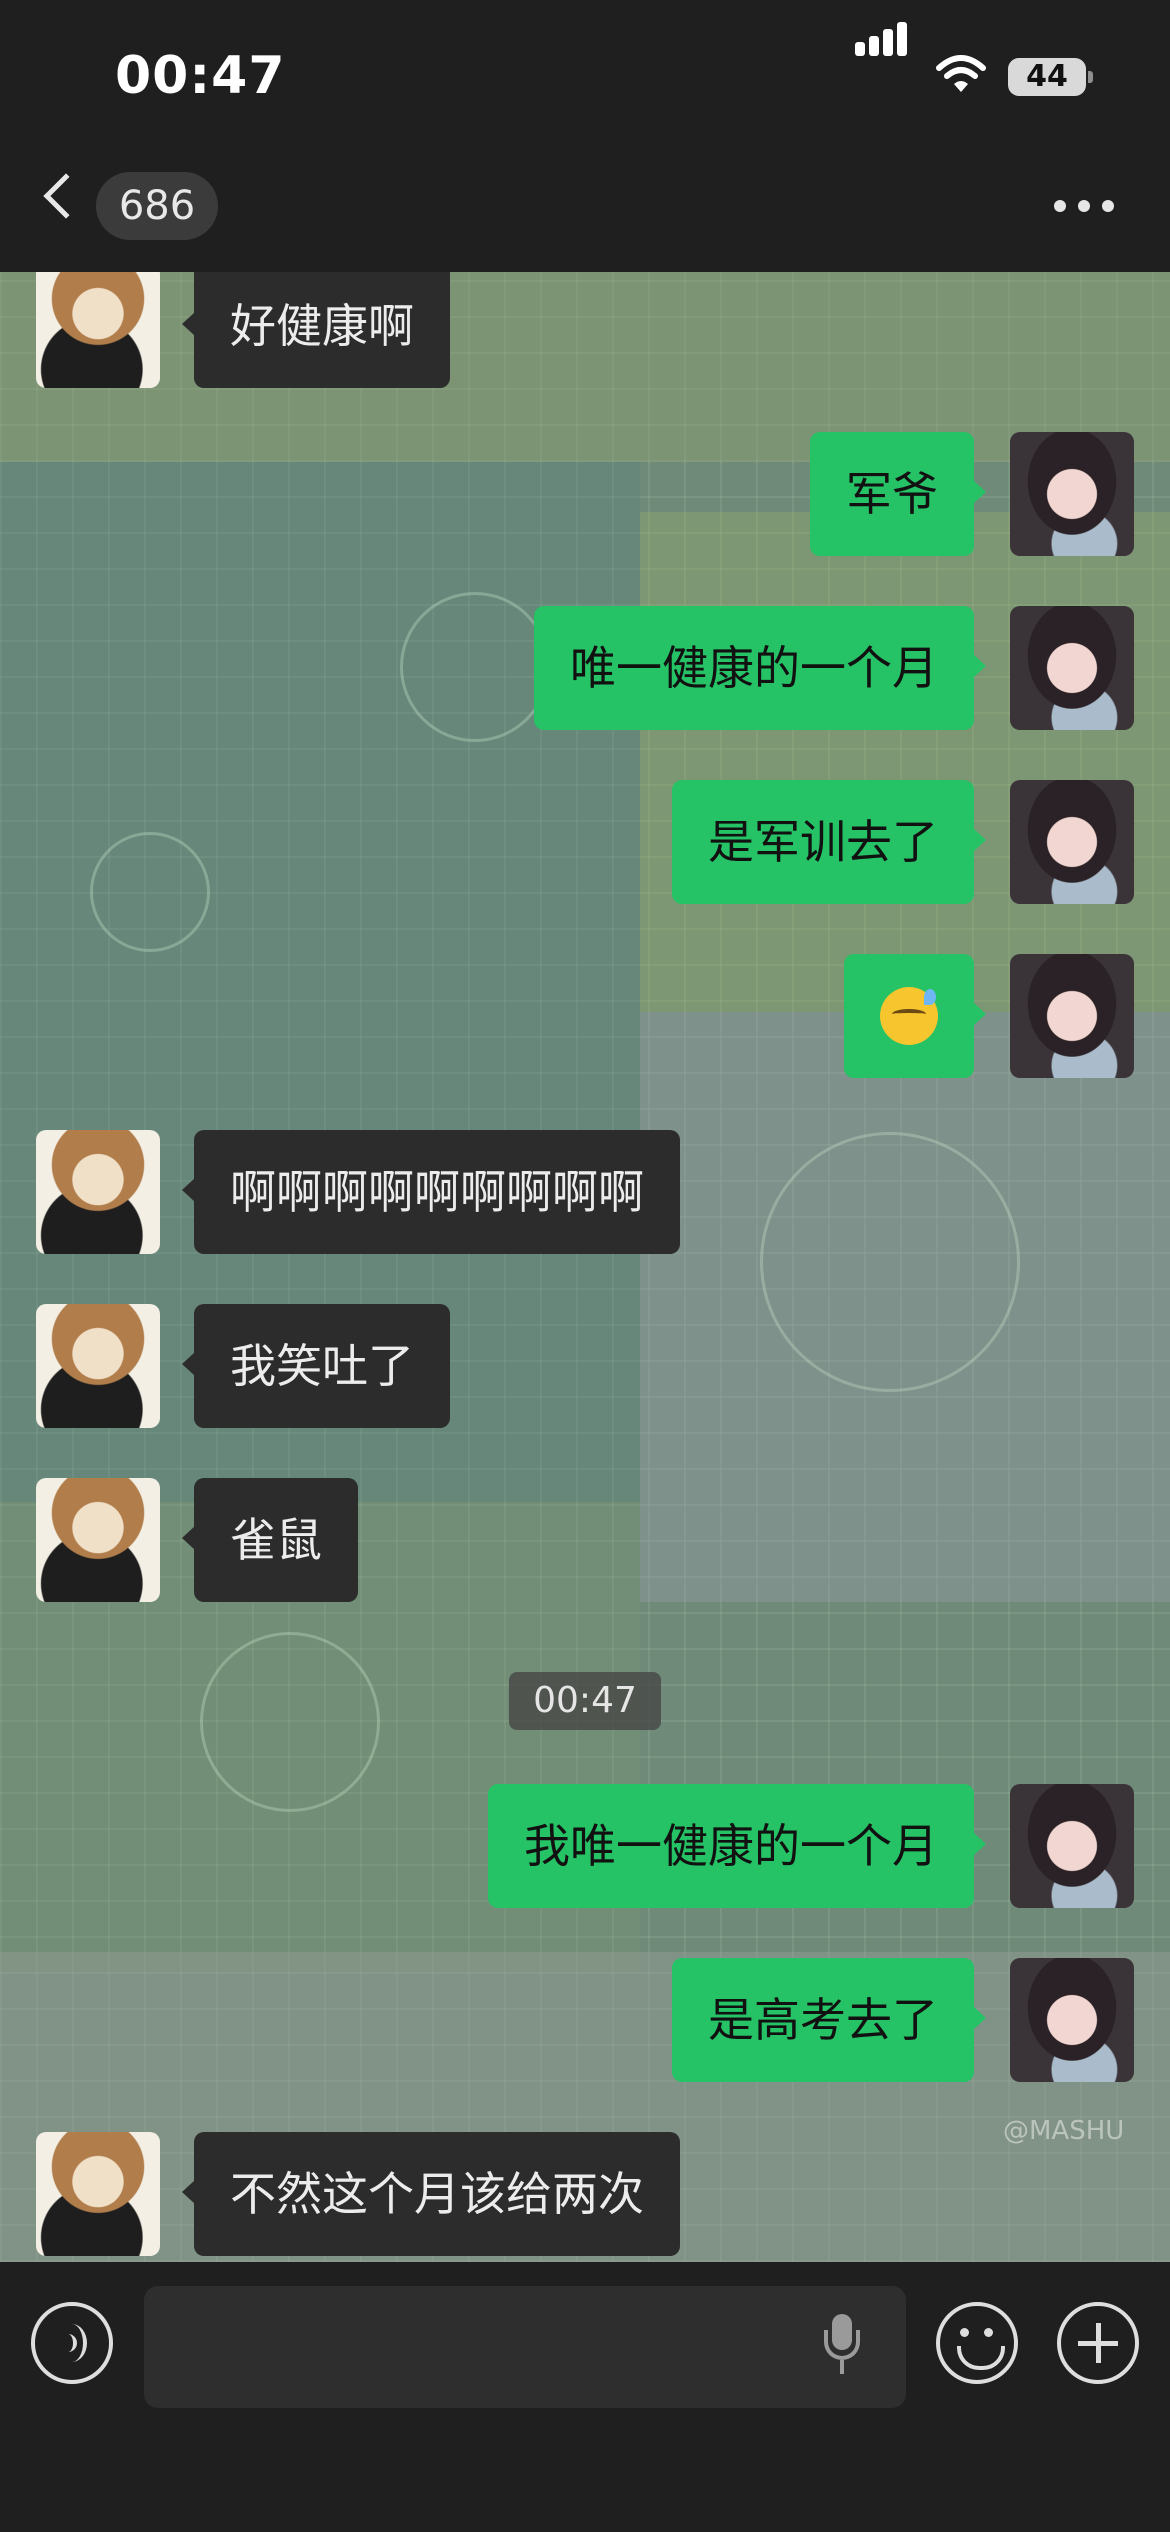 This screenshot has width=1170, height=2532. I want to click on message-bubble: 啊啊啊啊啊啊啊啊啊, so click(431, 1192).